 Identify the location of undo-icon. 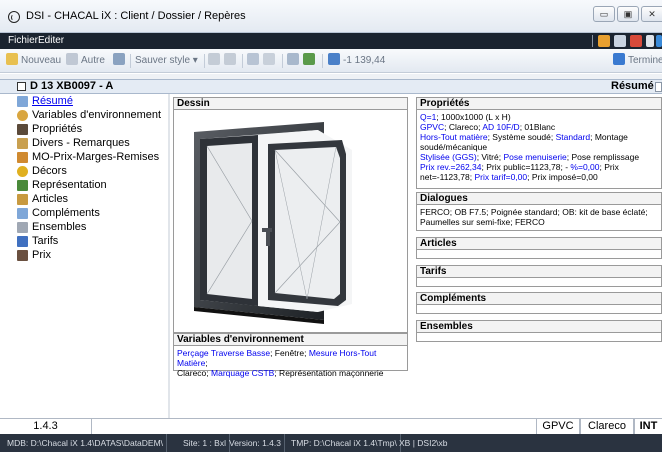
(269, 59).